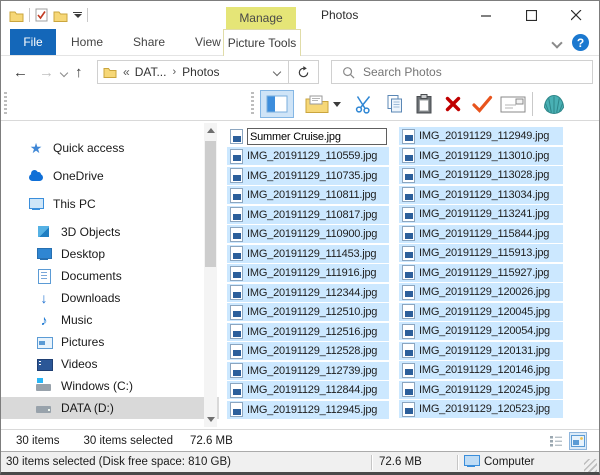  I want to click on sidebar-scrollbar, so click(210, 275).